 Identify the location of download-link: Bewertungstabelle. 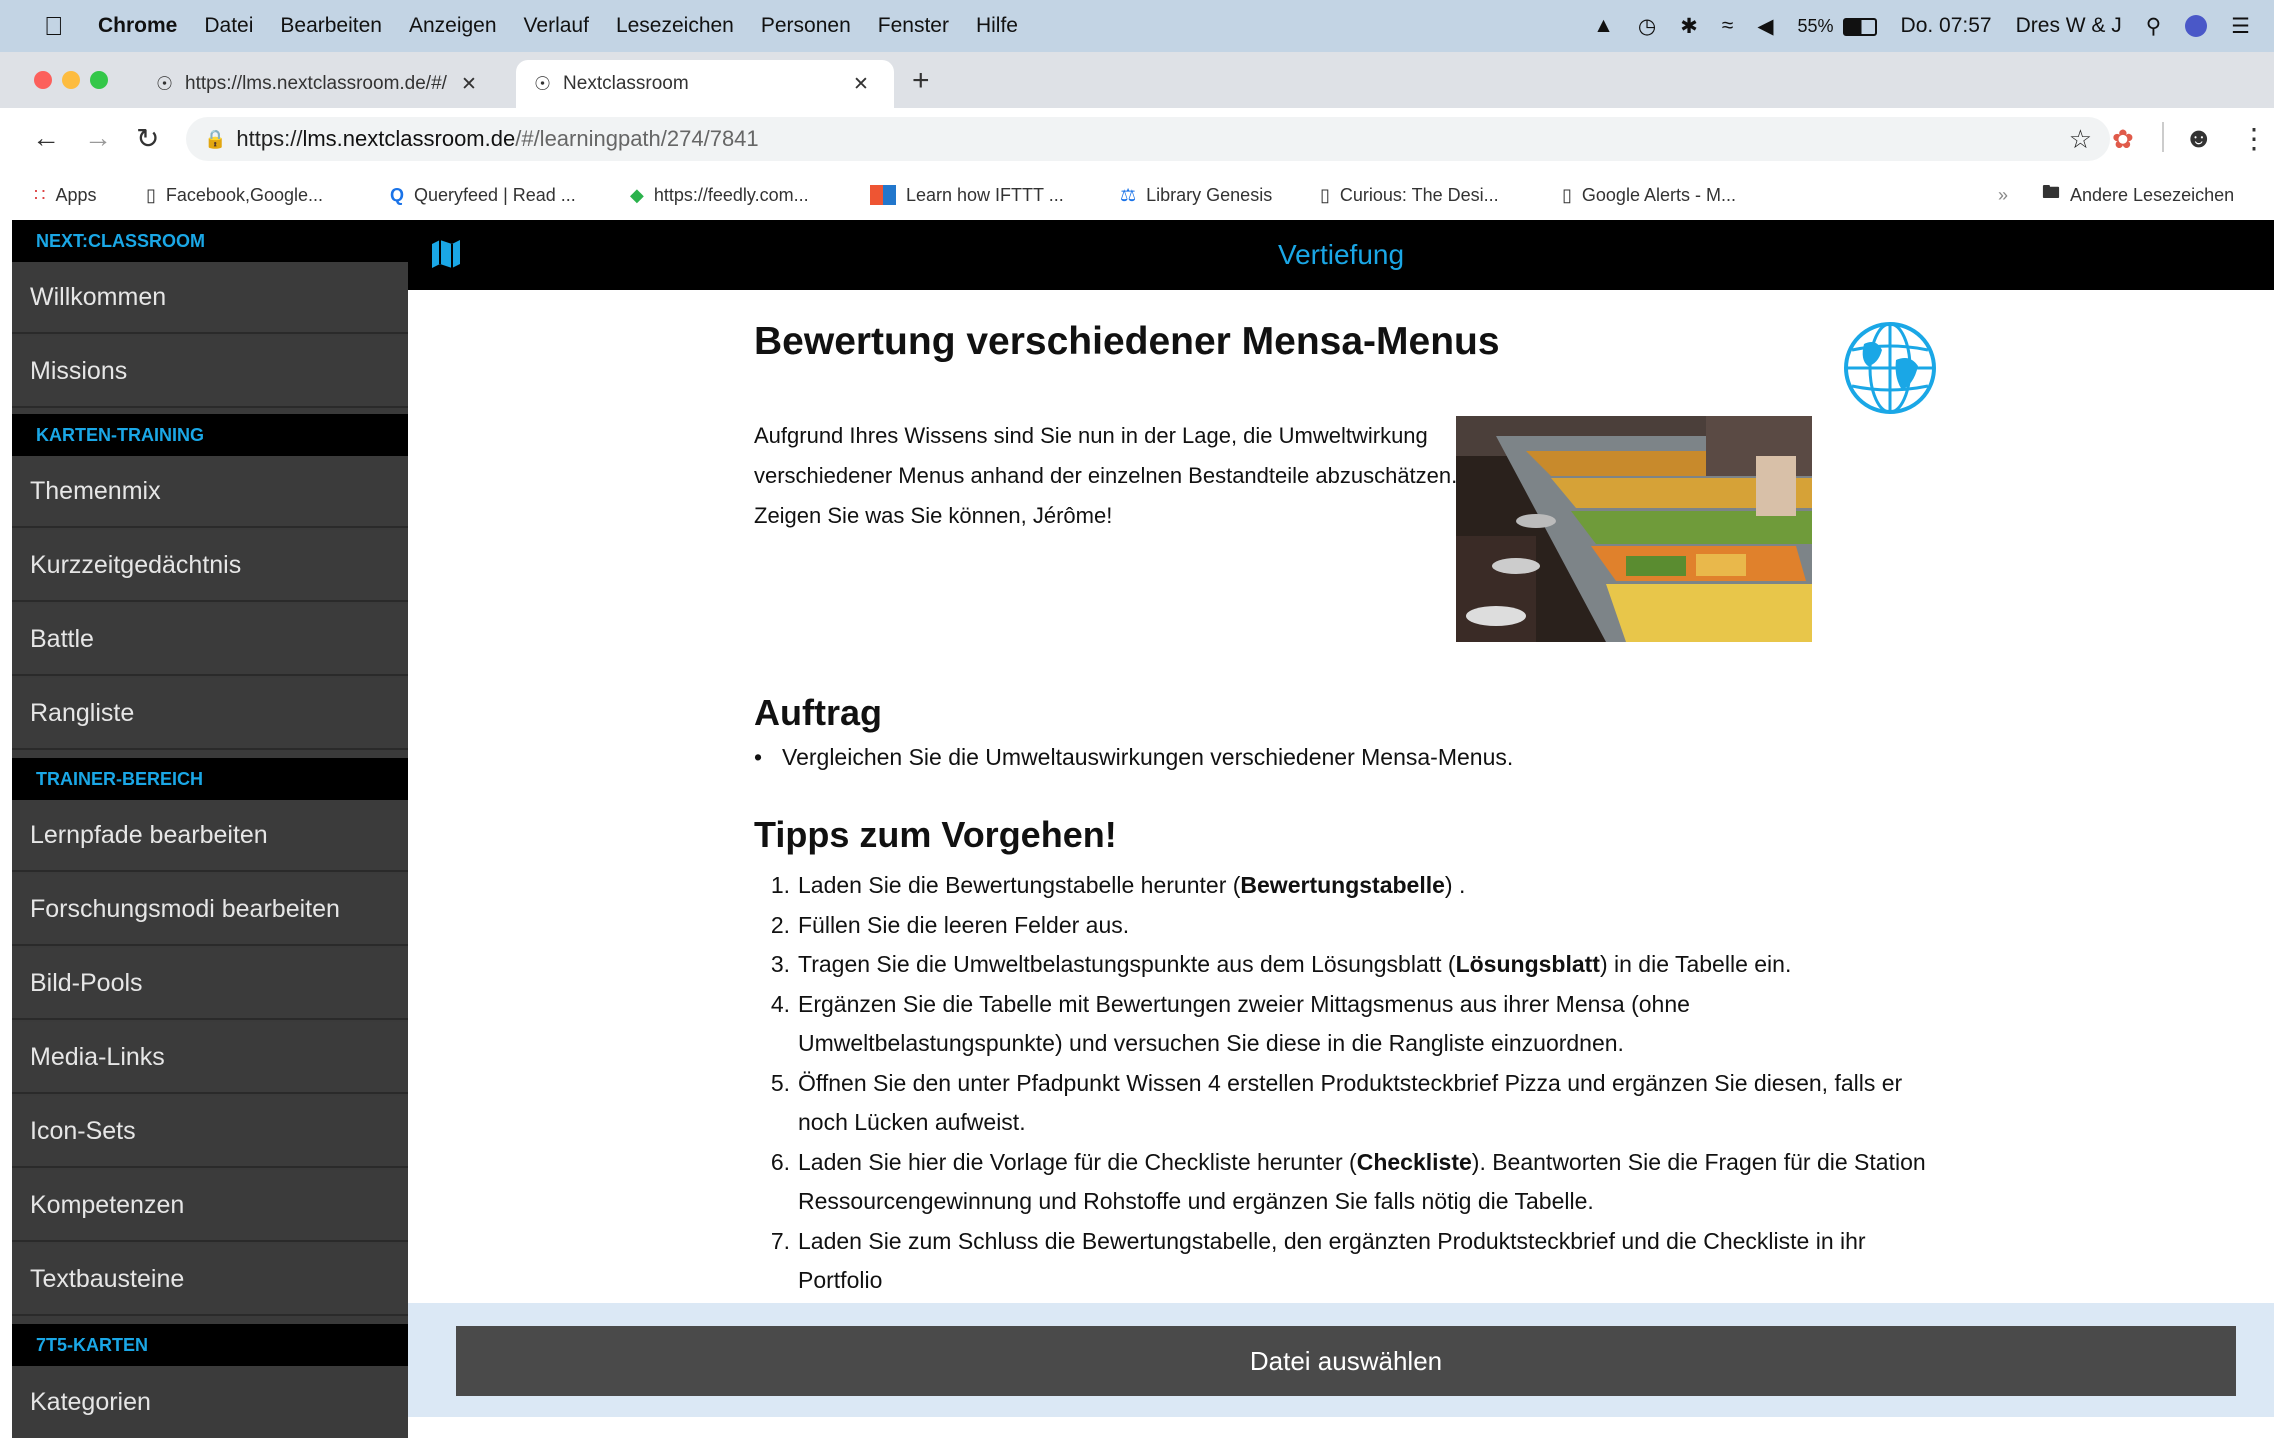
(1342, 885).